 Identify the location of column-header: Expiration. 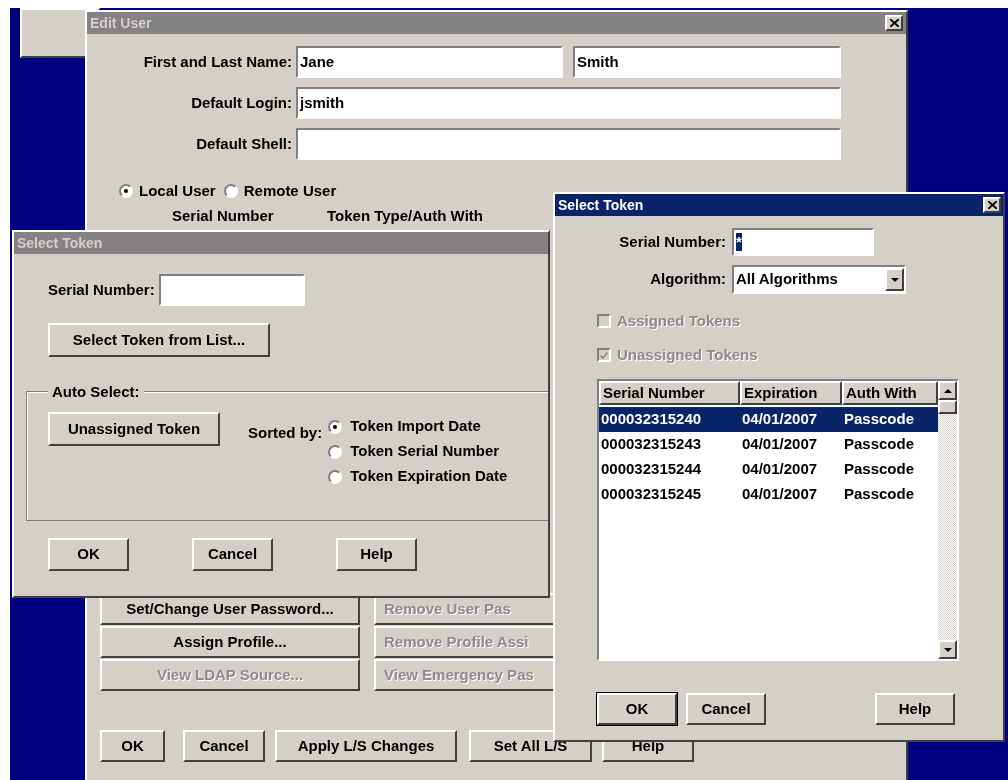
(791, 393).